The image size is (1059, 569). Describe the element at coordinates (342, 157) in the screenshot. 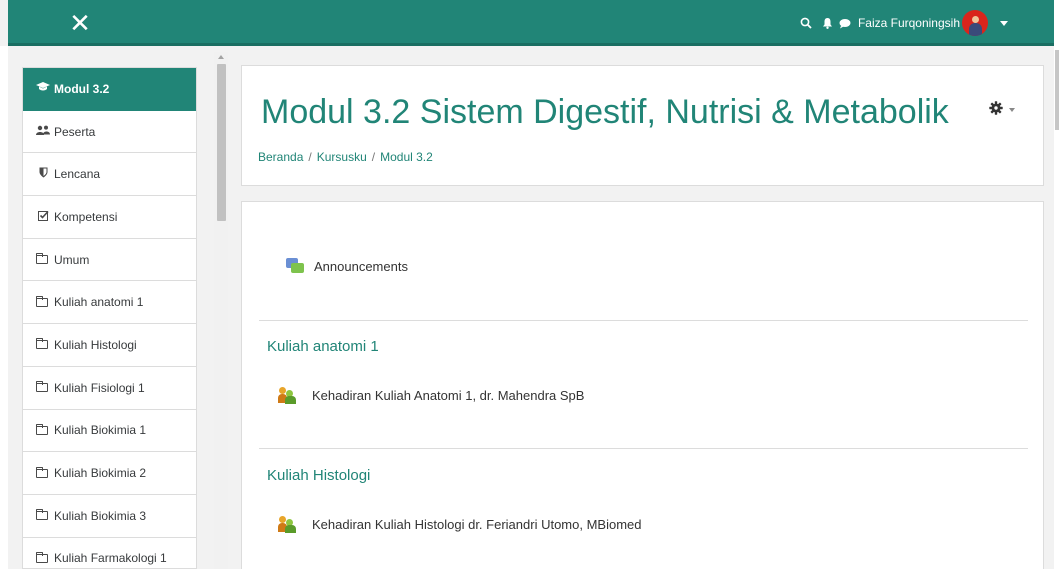

I see `breadcrumb-my-courses: Kursusku` at that location.